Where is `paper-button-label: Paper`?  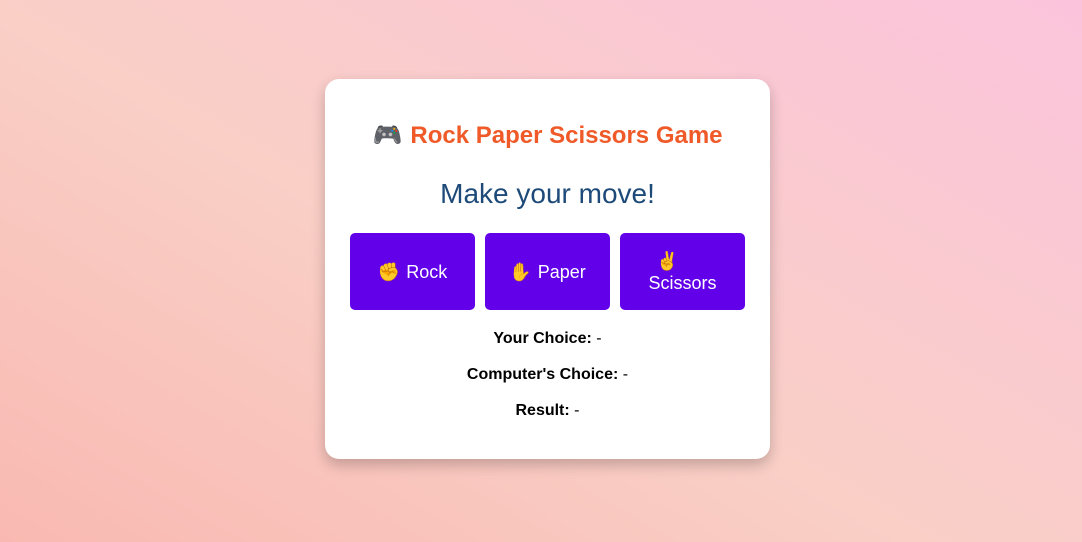
paper-button-label: Paper is located at coordinates (561, 271).